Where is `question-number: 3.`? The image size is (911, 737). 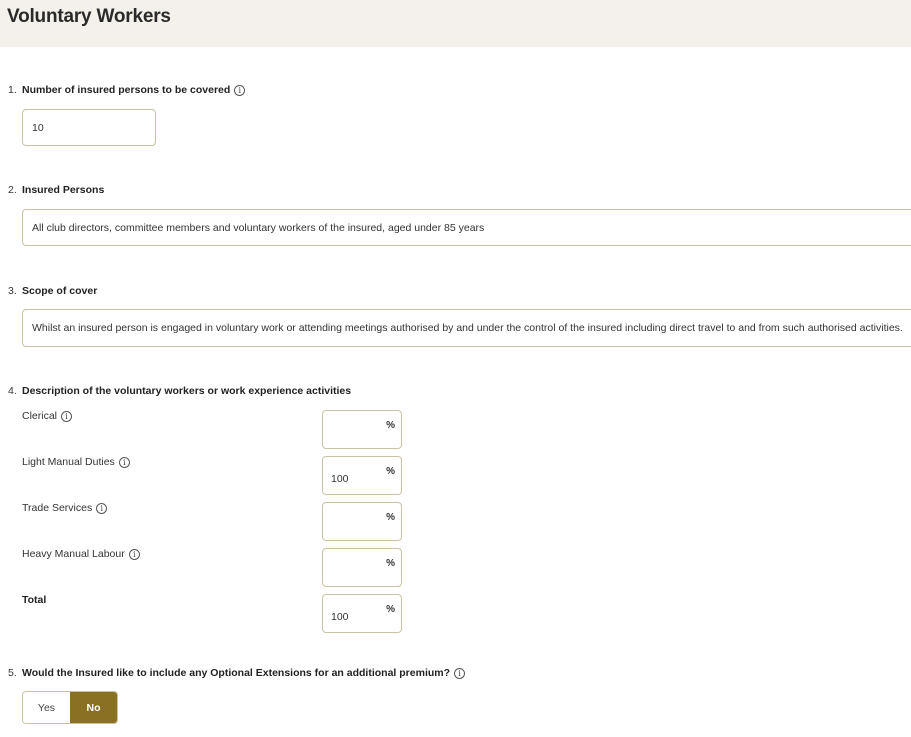
question-number: 3. is located at coordinates (12, 291).